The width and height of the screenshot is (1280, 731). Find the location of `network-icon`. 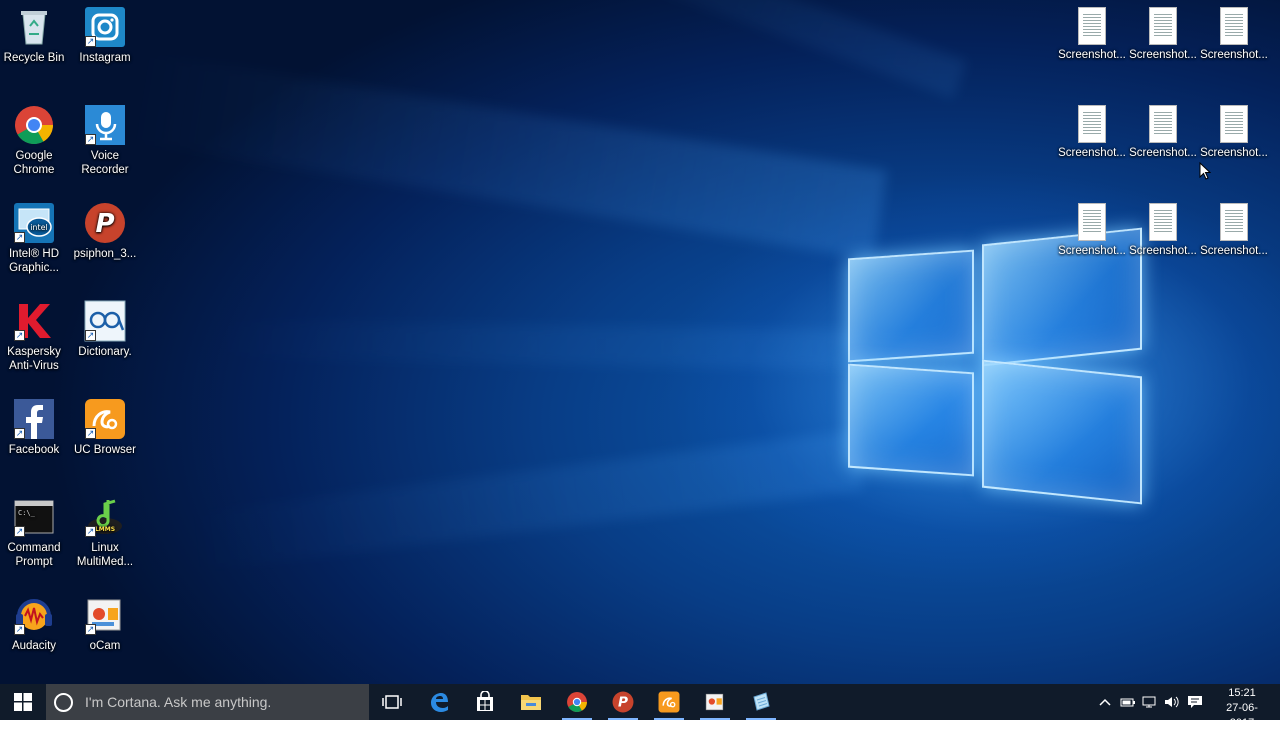

network-icon is located at coordinates (1149, 702).